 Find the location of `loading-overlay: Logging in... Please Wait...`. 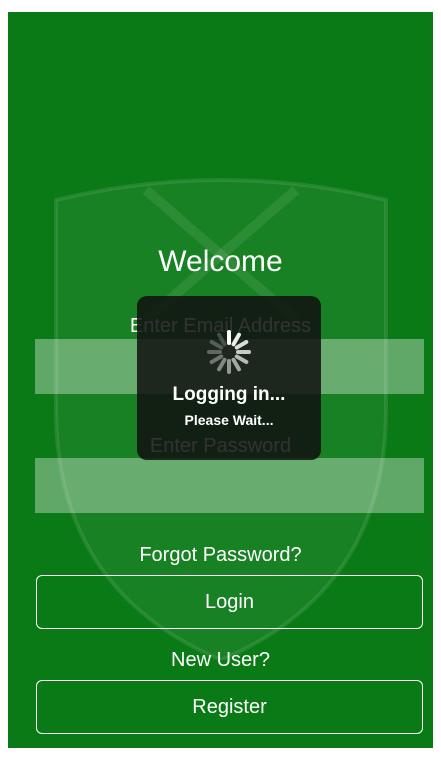

loading-overlay: Logging in... Please Wait... is located at coordinates (229, 378).